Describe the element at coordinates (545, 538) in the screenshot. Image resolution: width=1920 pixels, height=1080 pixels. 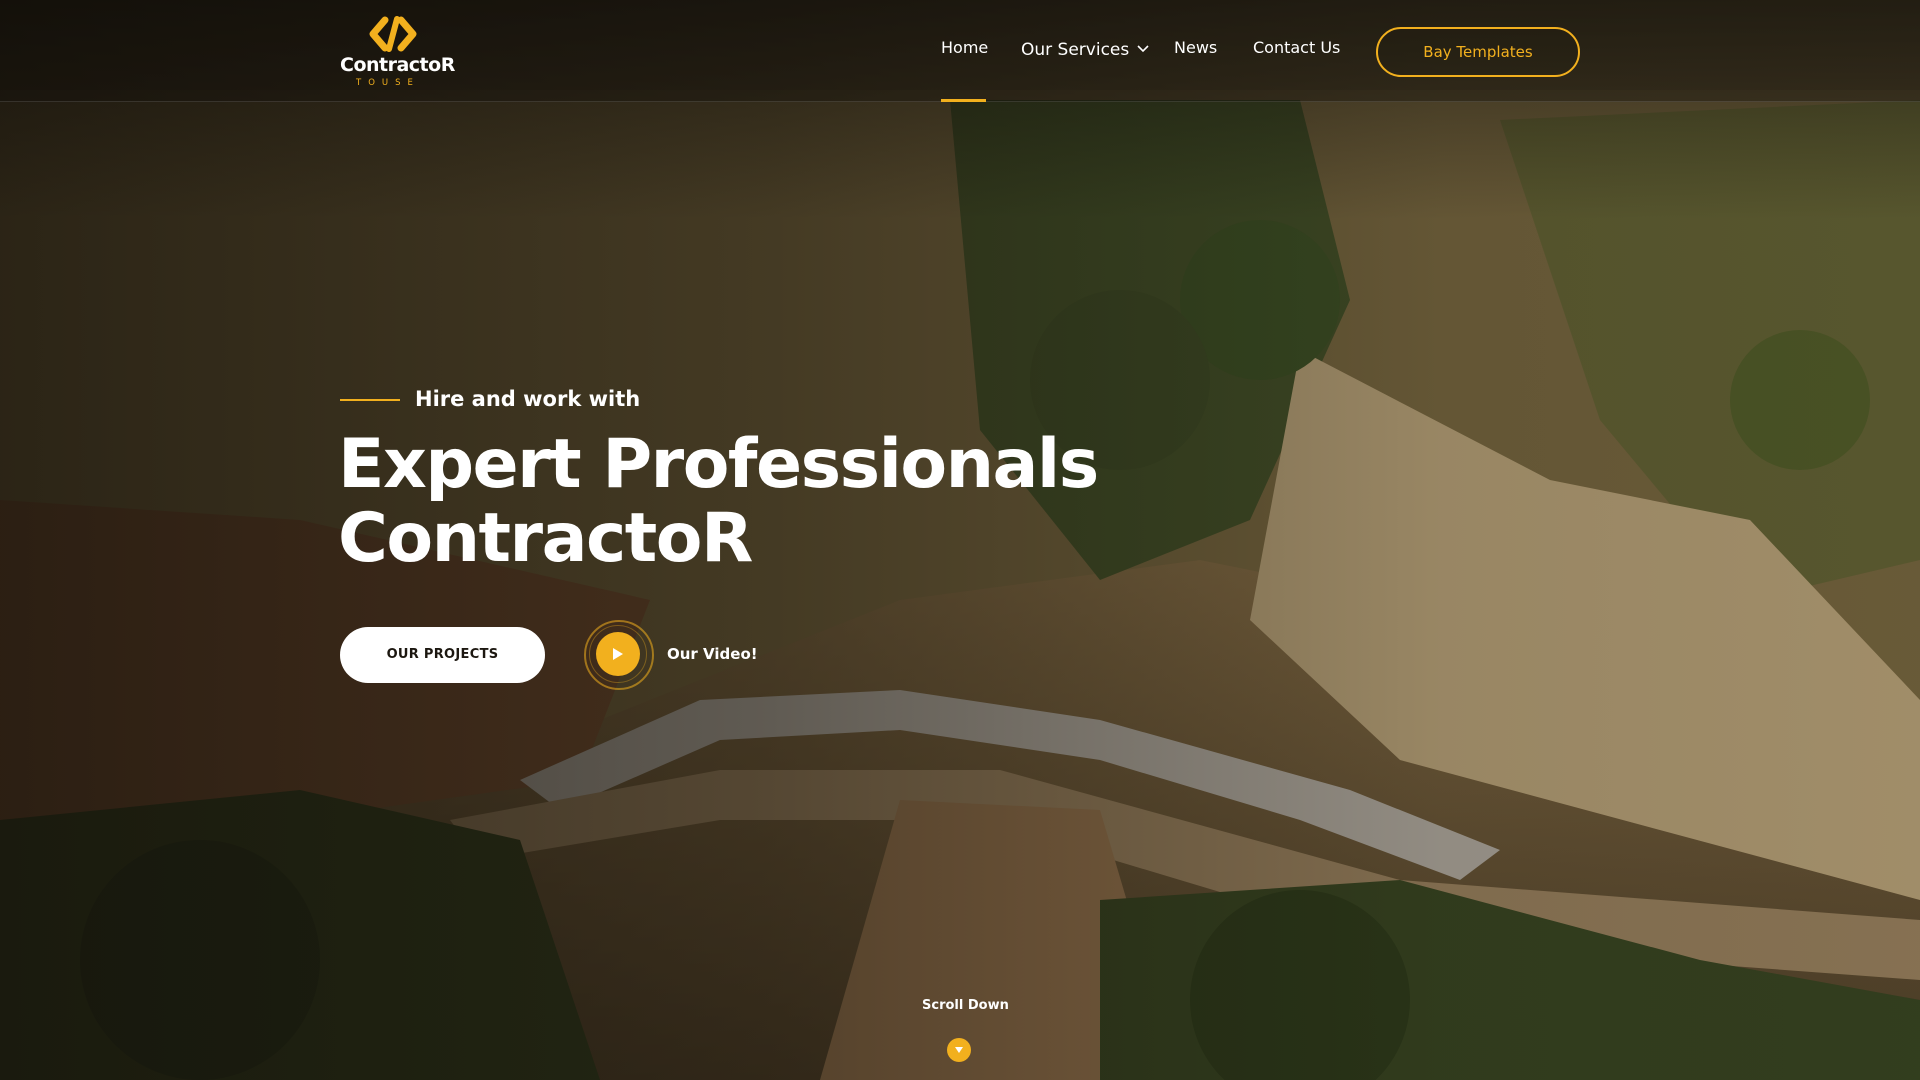
I see `hero-title-line-2: ContractoR` at that location.